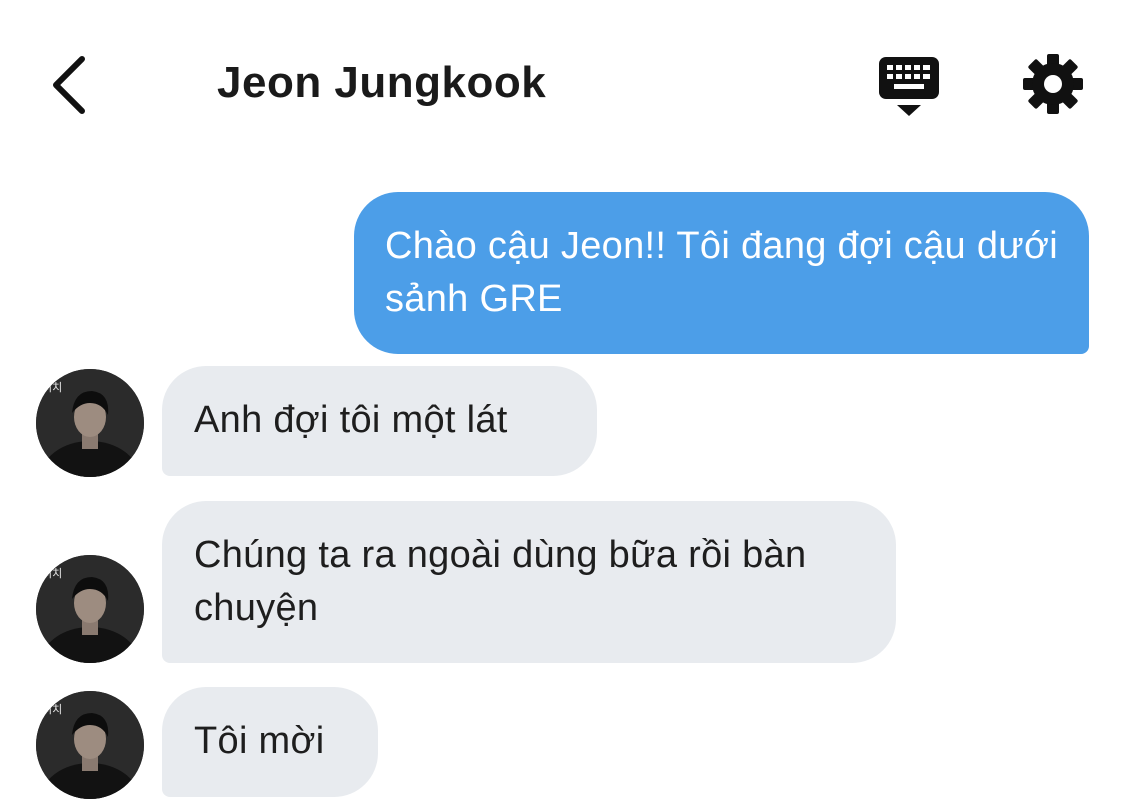 The image size is (1125, 811). Describe the element at coordinates (382, 82) in the screenshot. I see `contact-name: Jeon Jungkook` at that location.